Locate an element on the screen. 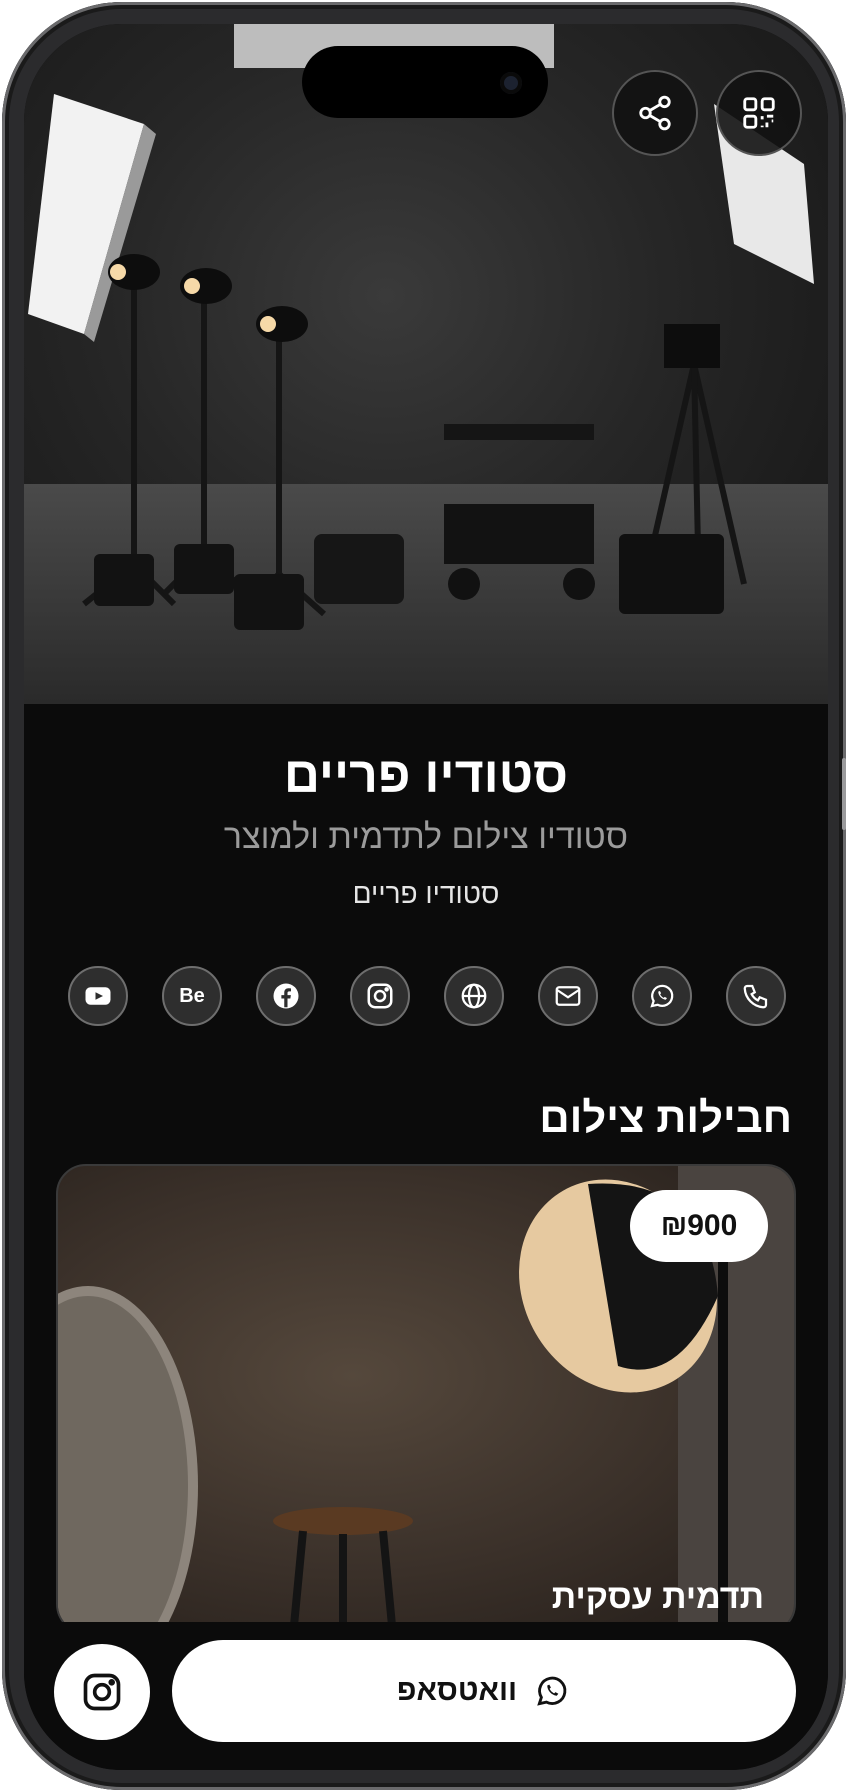 This screenshot has height=1792, width=848. website-button is located at coordinates (474, 996).